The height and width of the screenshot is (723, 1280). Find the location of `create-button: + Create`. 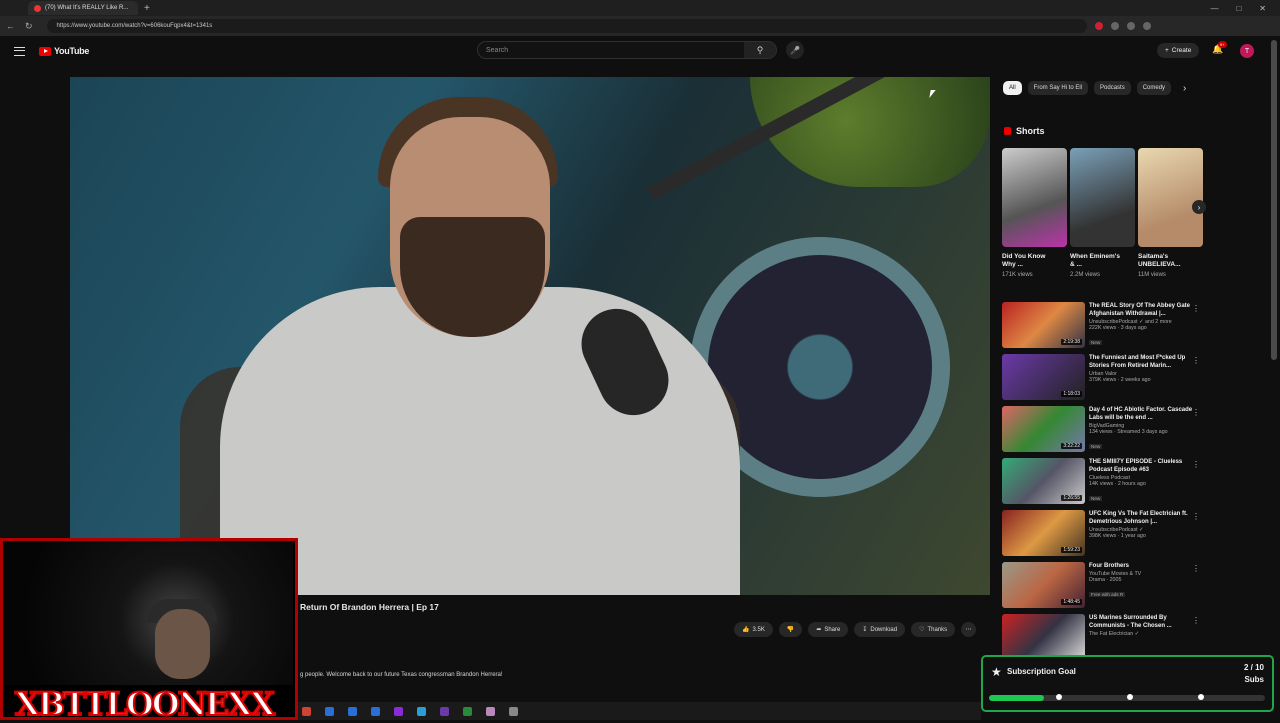

create-button: + Create is located at coordinates (1178, 50).